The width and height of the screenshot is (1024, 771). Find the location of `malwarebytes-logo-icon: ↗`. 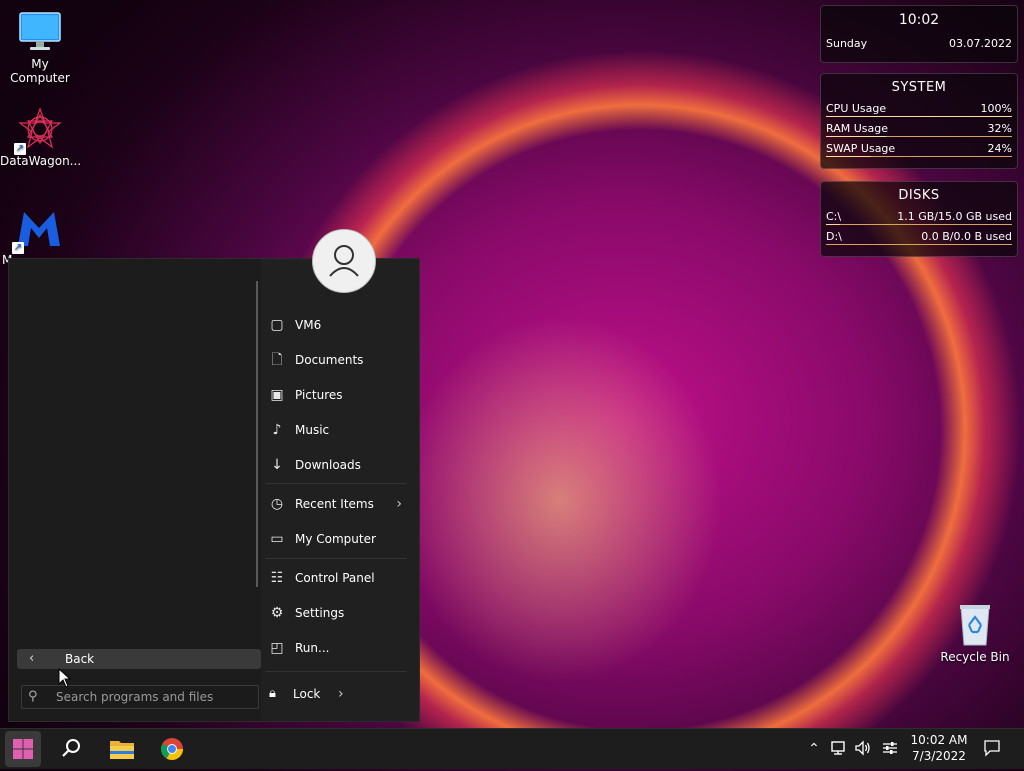

malwarebytes-logo-icon: ↗ is located at coordinates (36, 230).